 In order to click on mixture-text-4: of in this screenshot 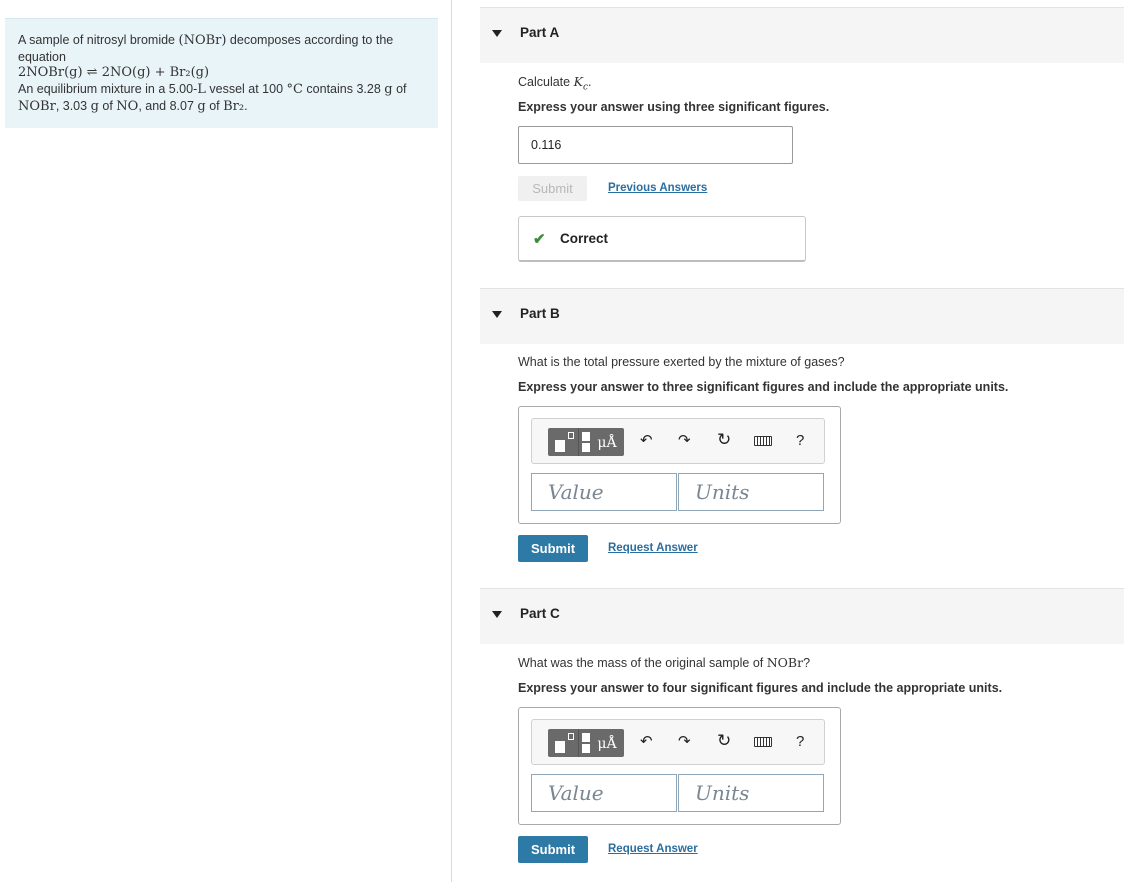, I will do `click(399, 89)`.